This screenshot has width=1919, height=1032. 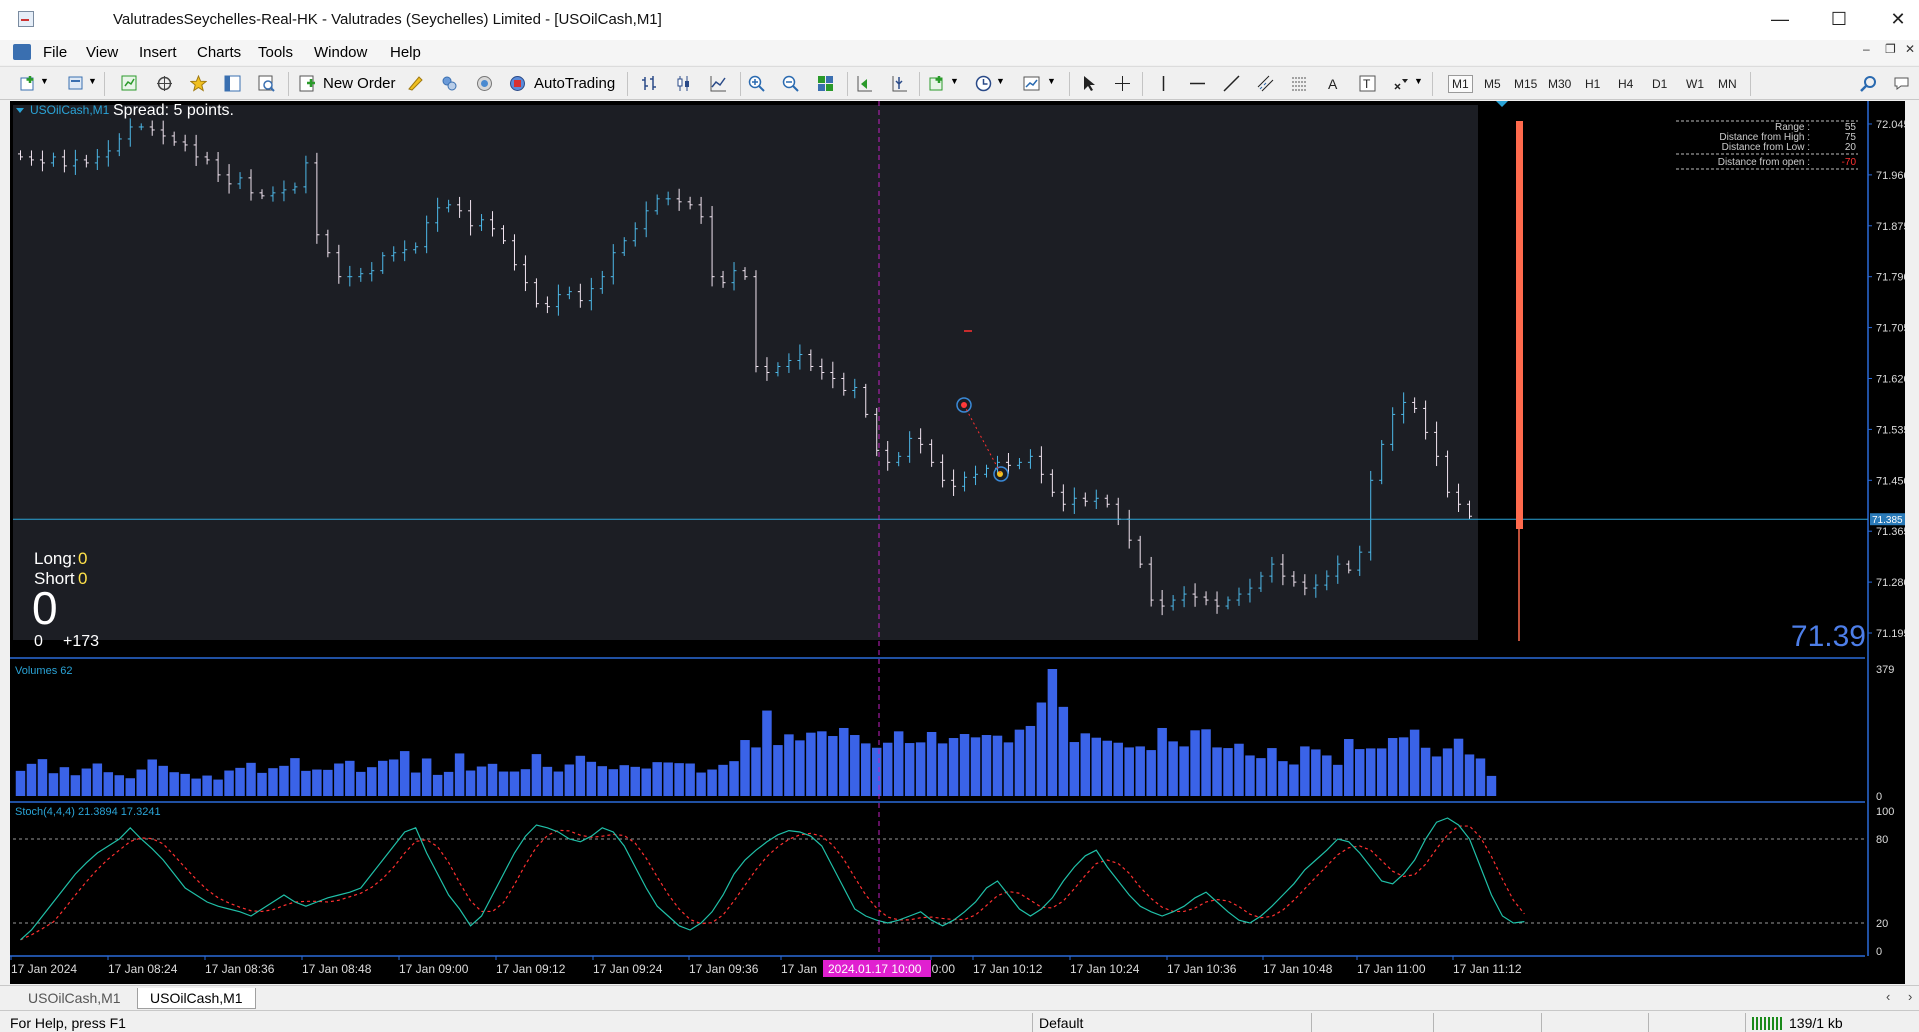 What do you see at coordinates (307, 83) in the screenshot?
I see `new-order-icon` at bounding box center [307, 83].